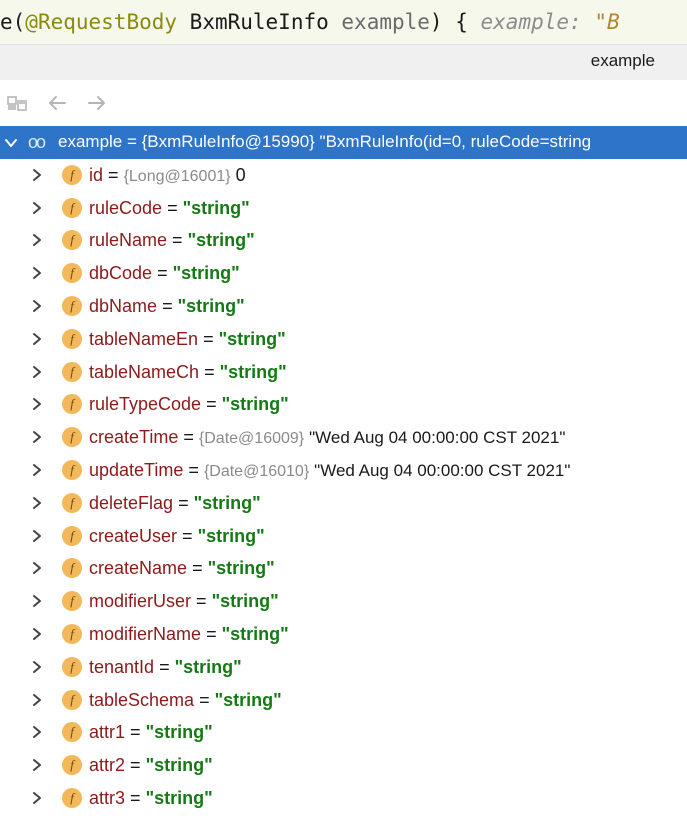 Image resolution: width=687 pixels, height=823 pixels. What do you see at coordinates (107, 797) in the screenshot?
I see `field-name: attr3` at bounding box center [107, 797].